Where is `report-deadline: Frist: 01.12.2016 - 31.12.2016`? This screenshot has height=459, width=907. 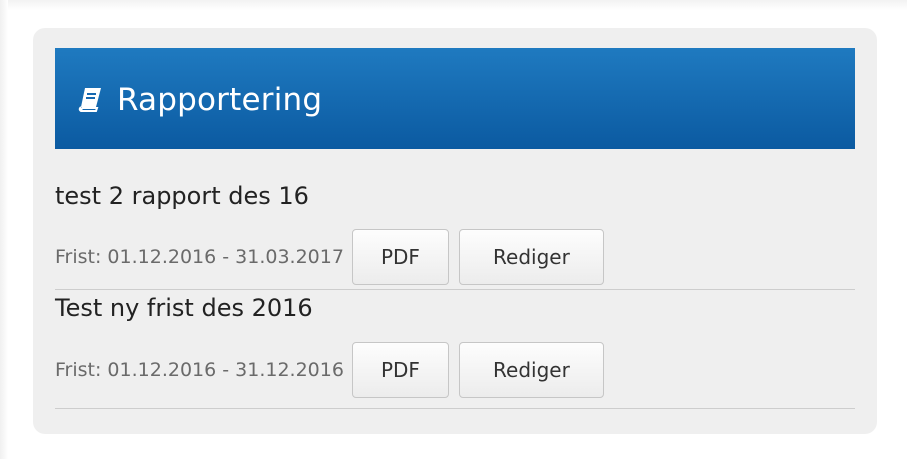 report-deadline: Frist: 01.12.2016 - 31.12.2016 is located at coordinates (199, 370).